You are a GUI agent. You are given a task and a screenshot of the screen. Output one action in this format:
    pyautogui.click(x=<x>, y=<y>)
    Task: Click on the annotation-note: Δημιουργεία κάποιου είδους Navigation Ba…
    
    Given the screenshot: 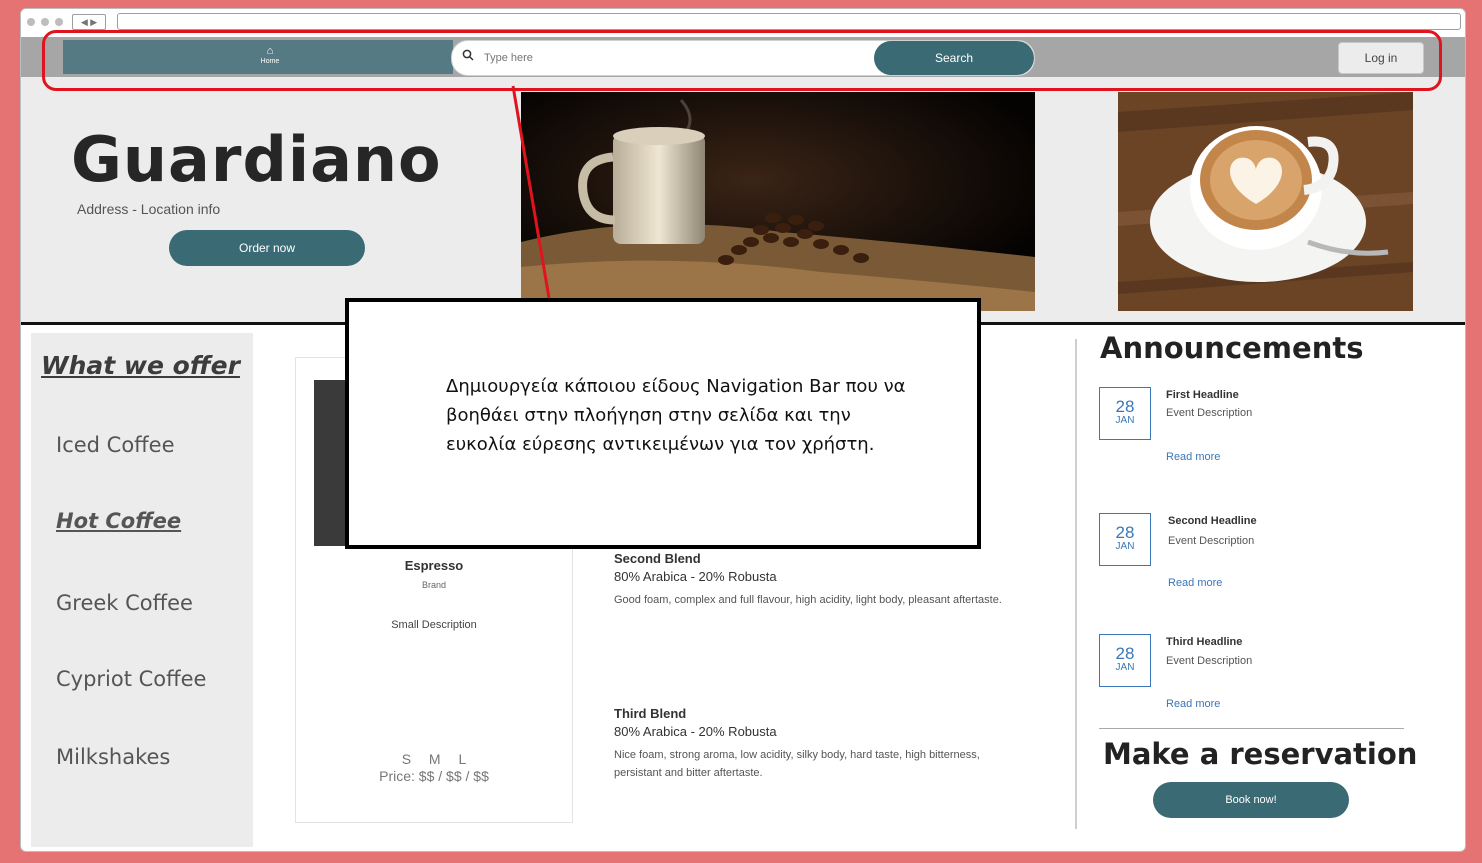 What is the action you would take?
    pyautogui.click(x=663, y=423)
    